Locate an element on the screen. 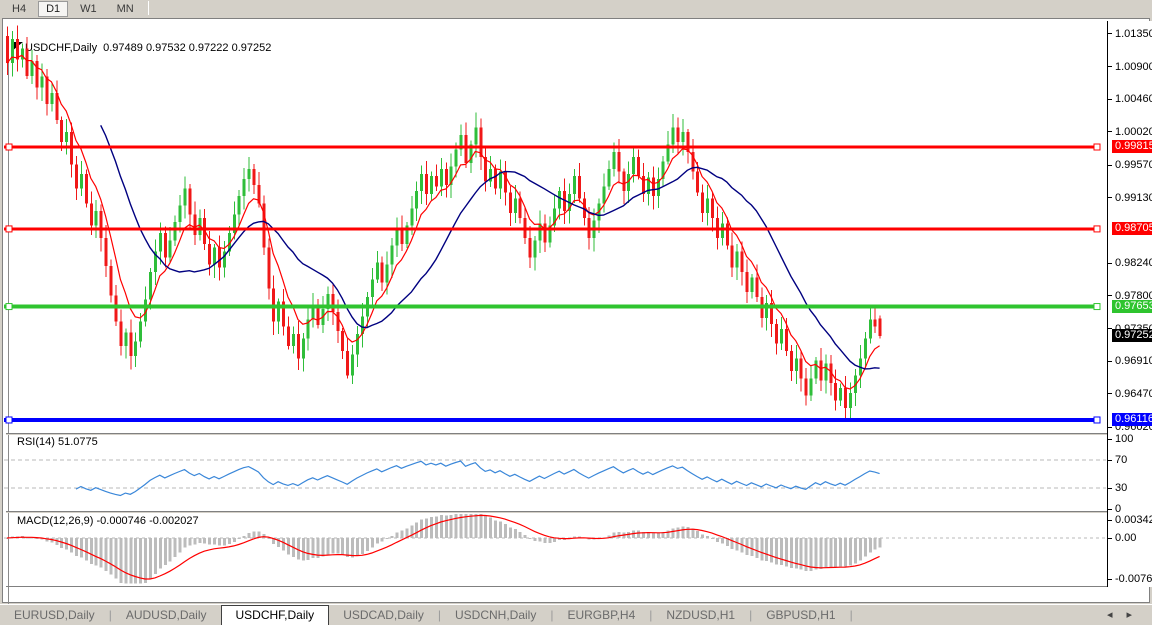  period-toolbar: H4 D1 W1 MN is located at coordinates (576, 9).